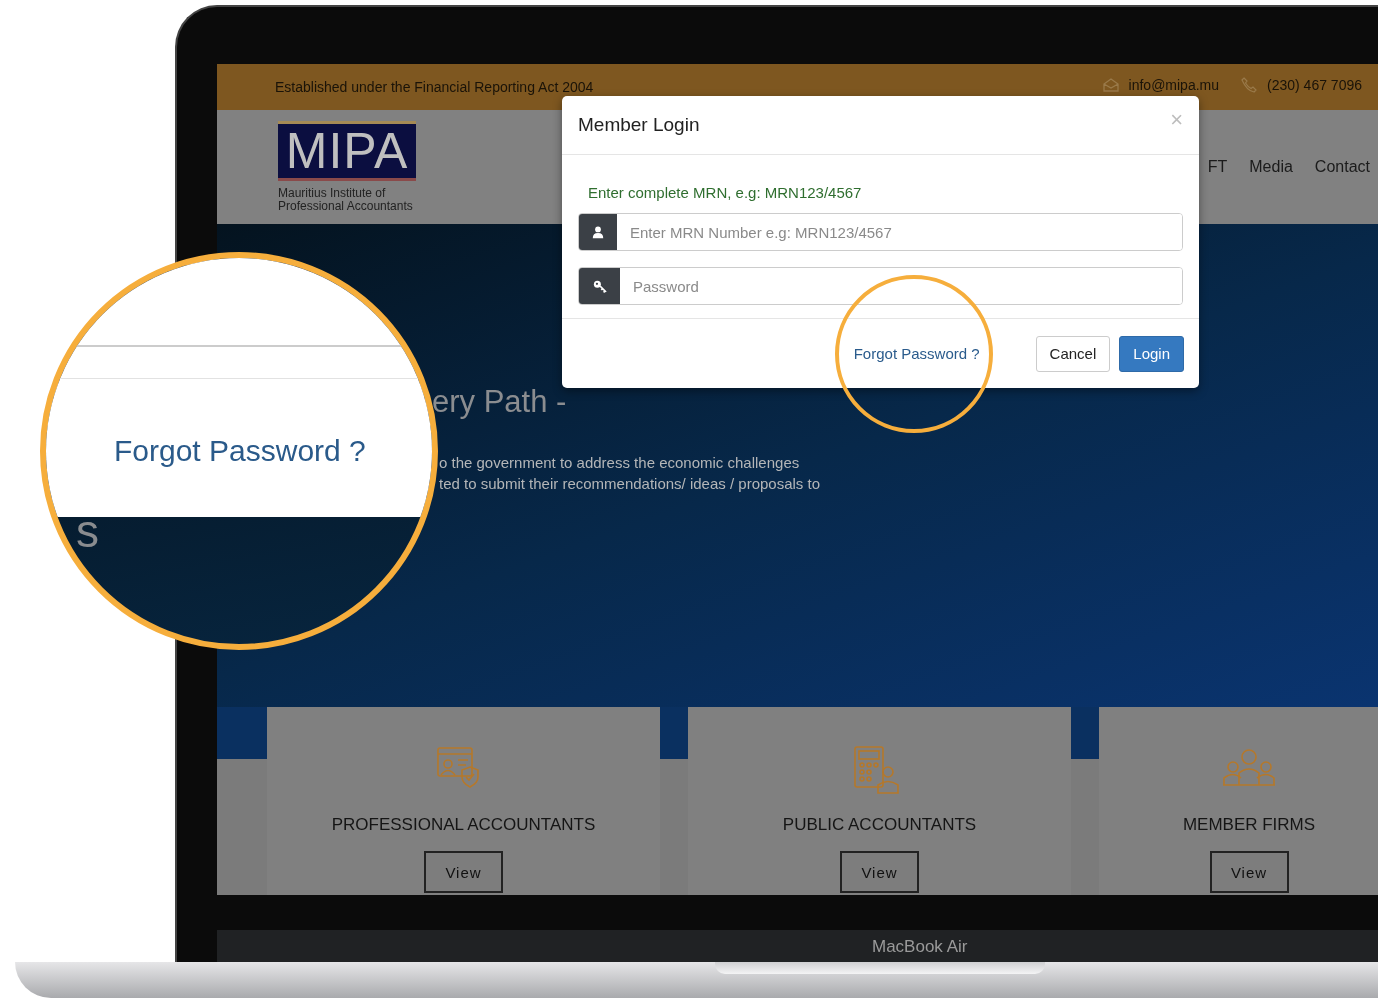 Image resolution: width=1378 pixels, height=998 pixels. What do you see at coordinates (1217, 167) in the screenshot?
I see `nav-link: FT` at bounding box center [1217, 167].